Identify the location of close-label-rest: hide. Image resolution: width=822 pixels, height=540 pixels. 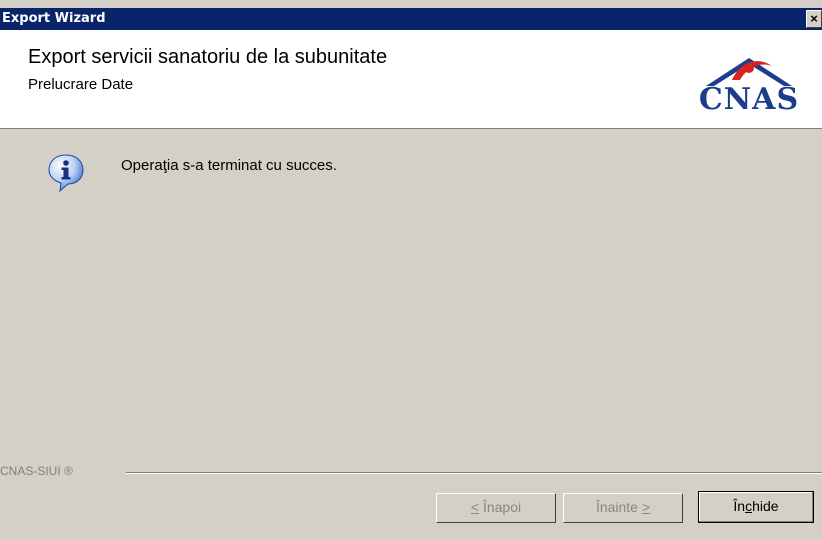
(765, 506).